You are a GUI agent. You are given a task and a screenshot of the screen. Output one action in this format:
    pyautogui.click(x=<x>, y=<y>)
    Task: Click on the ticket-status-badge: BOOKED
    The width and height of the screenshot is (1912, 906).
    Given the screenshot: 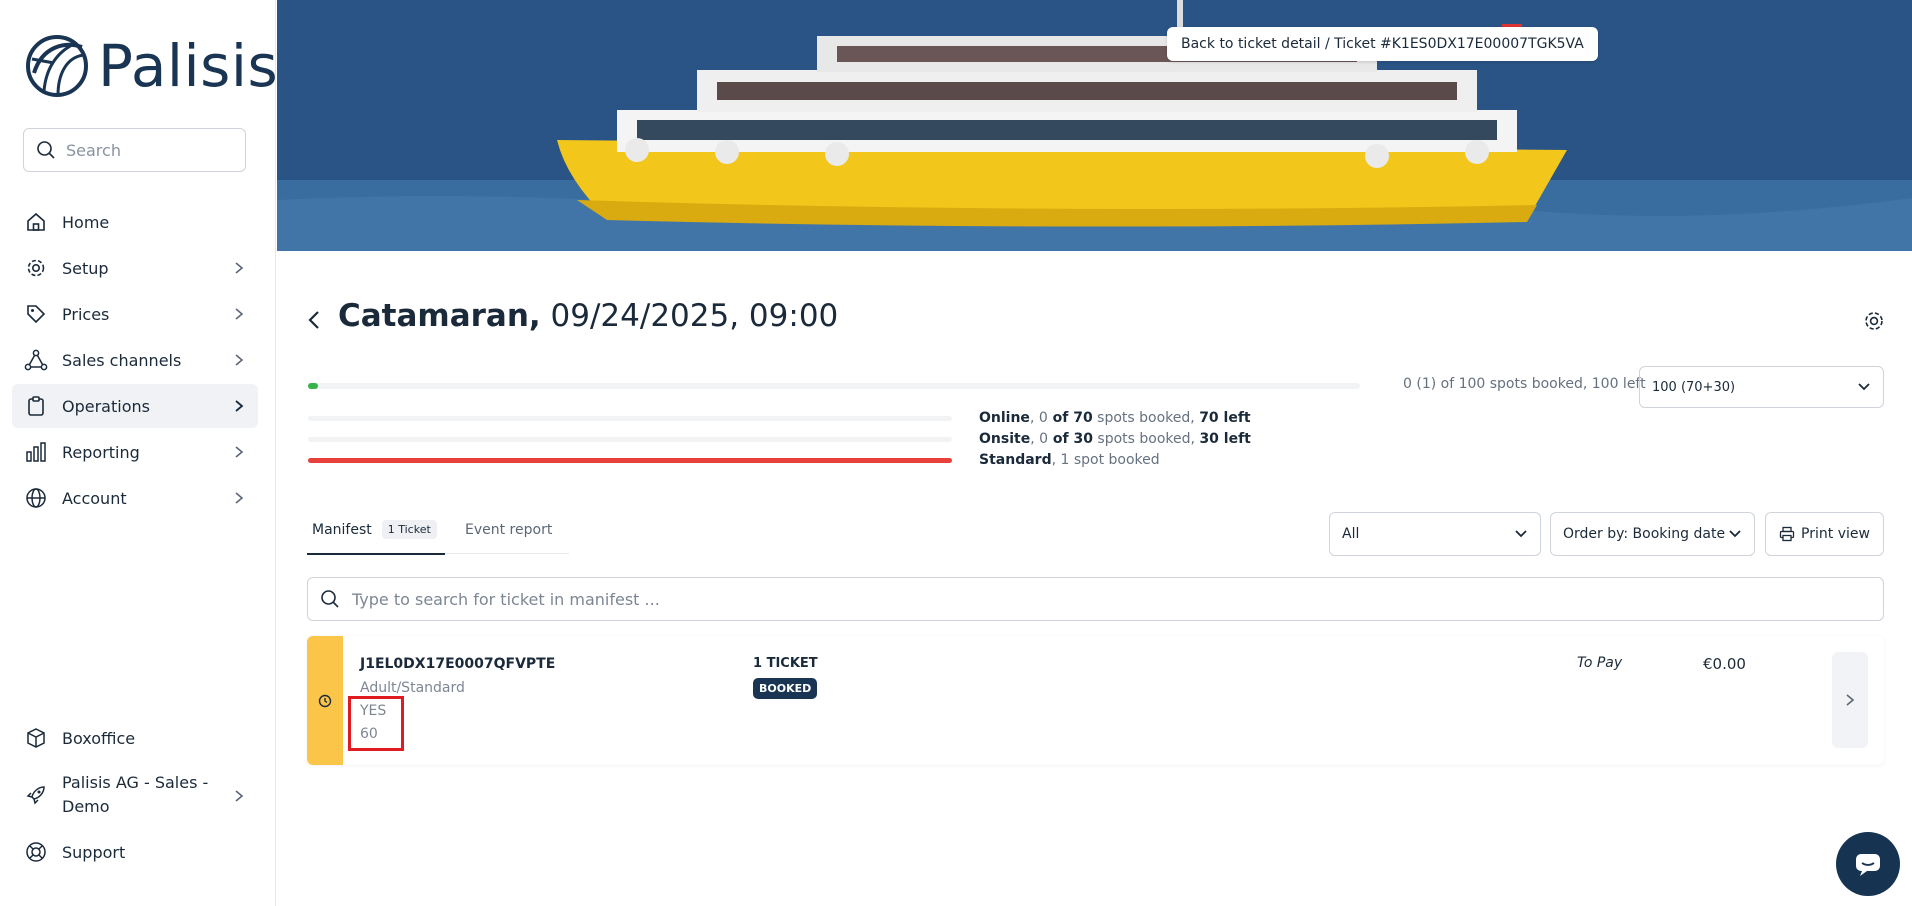 What is the action you would take?
    pyautogui.click(x=785, y=688)
    